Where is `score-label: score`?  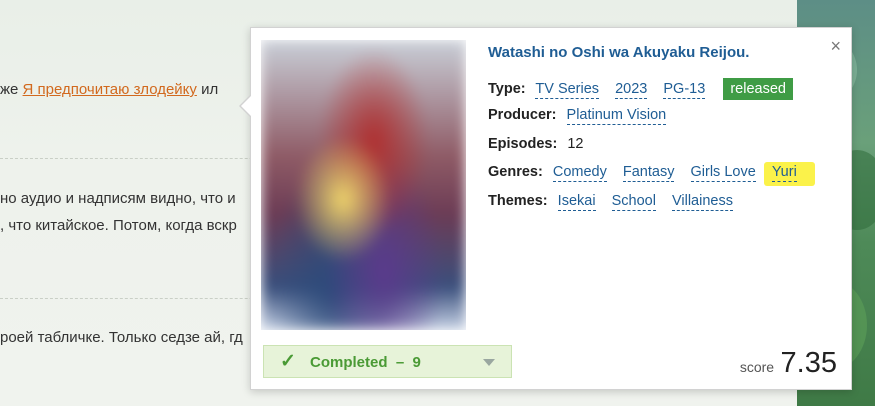
score-label: score is located at coordinates (757, 367).